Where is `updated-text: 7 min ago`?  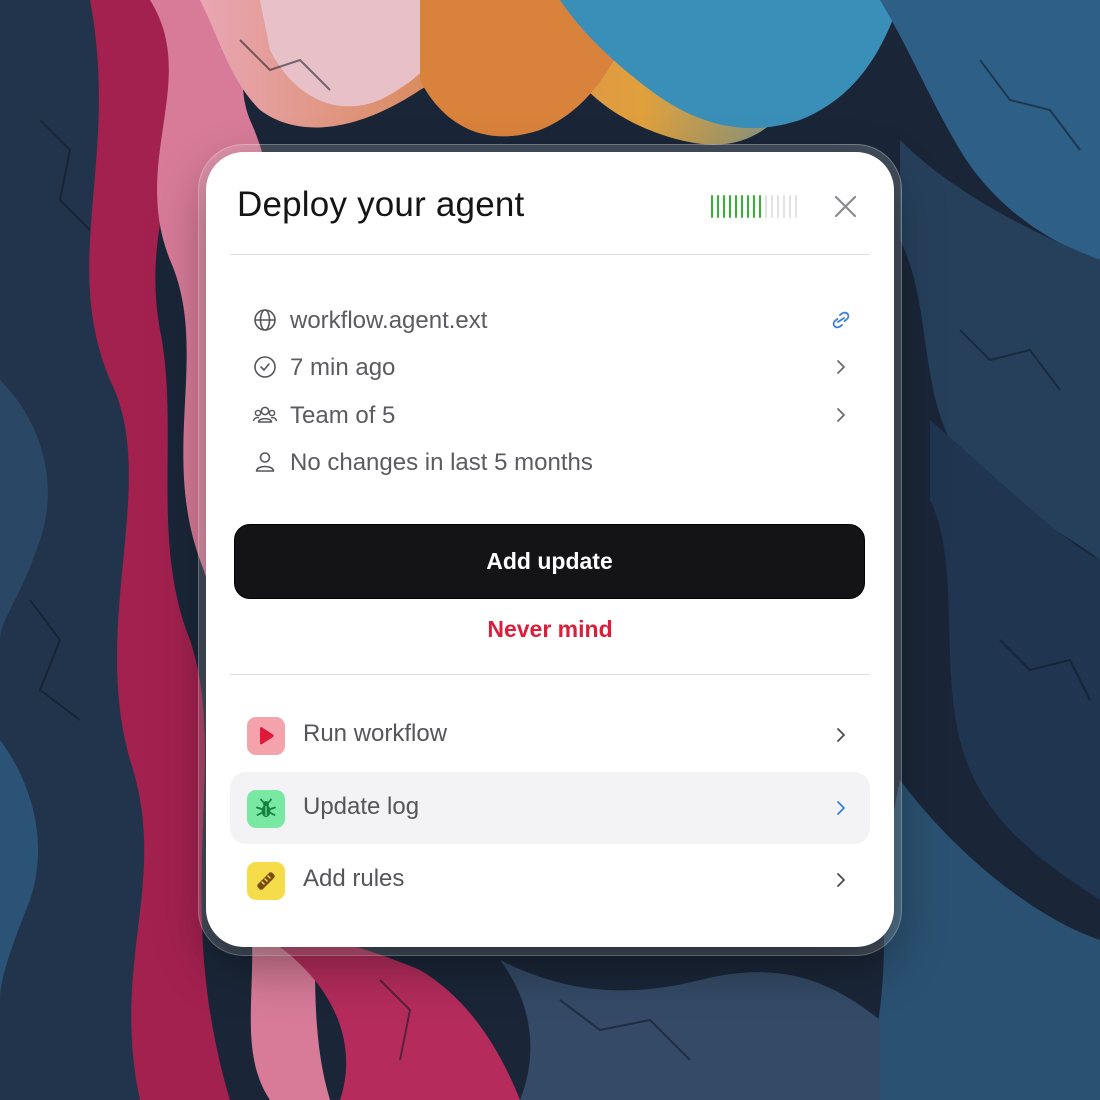
updated-text: 7 min ago is located at coordinates (343, 367).